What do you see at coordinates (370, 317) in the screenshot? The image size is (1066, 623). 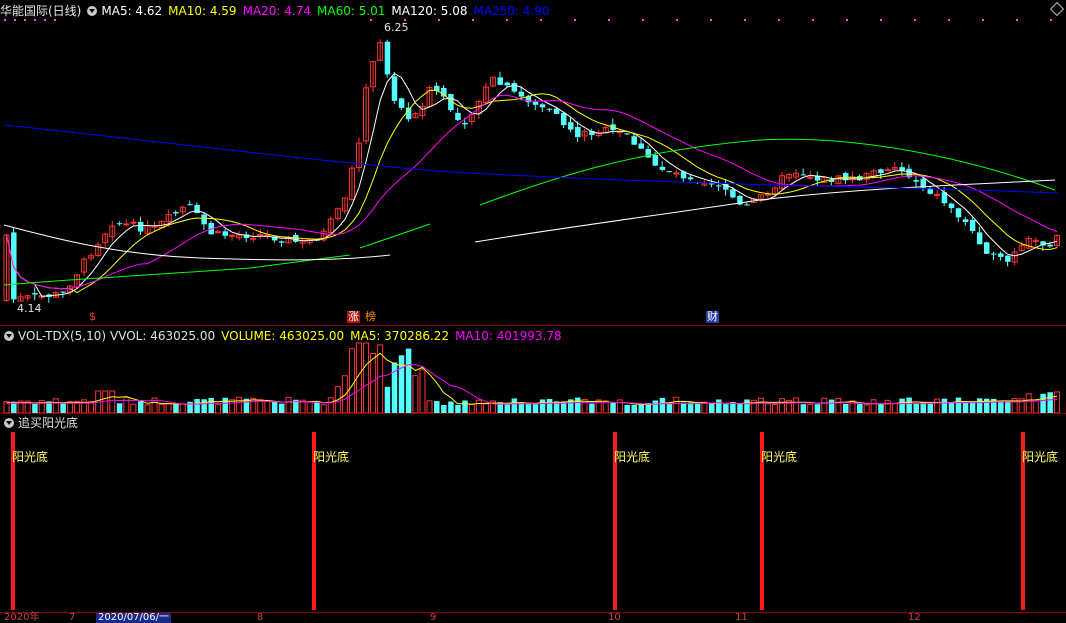 I see `event-marker-bang: 榜` at bounding box center [370, 317].